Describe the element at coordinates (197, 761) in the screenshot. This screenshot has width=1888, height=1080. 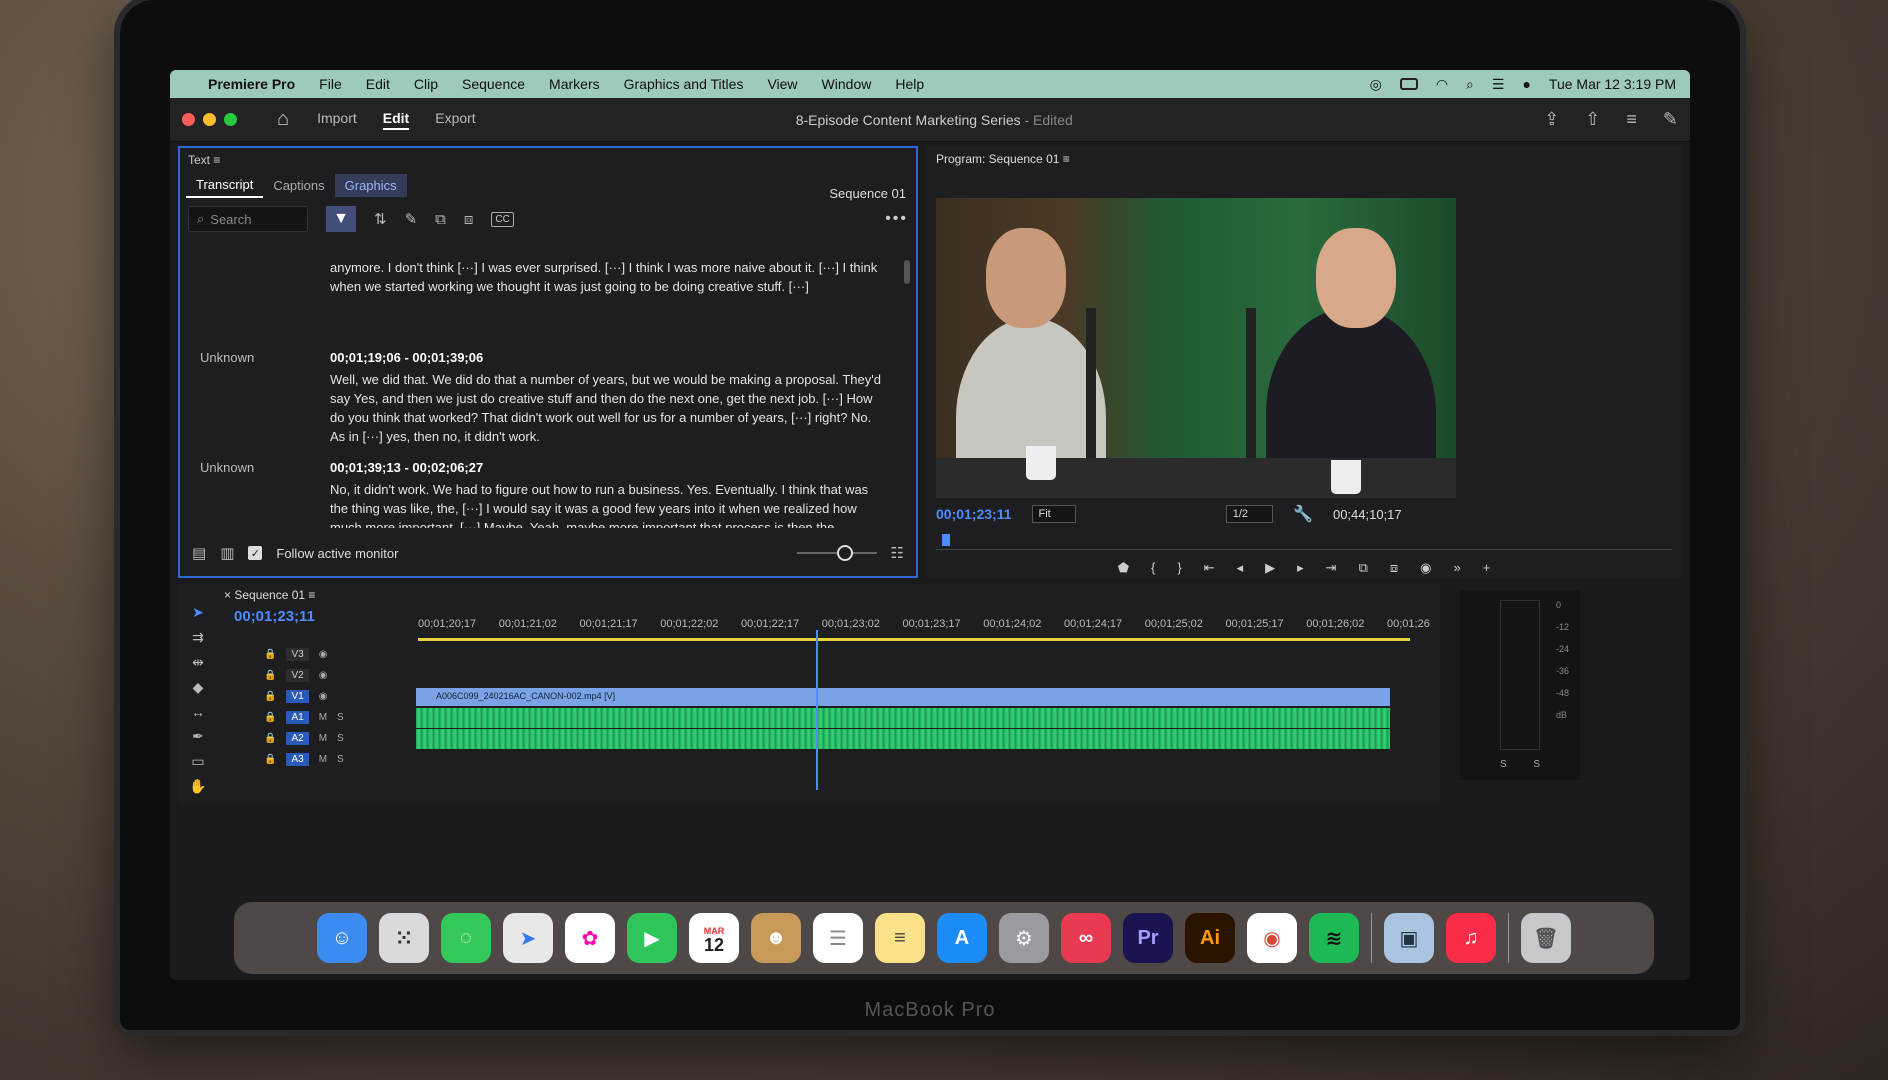
I see `rectangle-icon: ▭` at that location.